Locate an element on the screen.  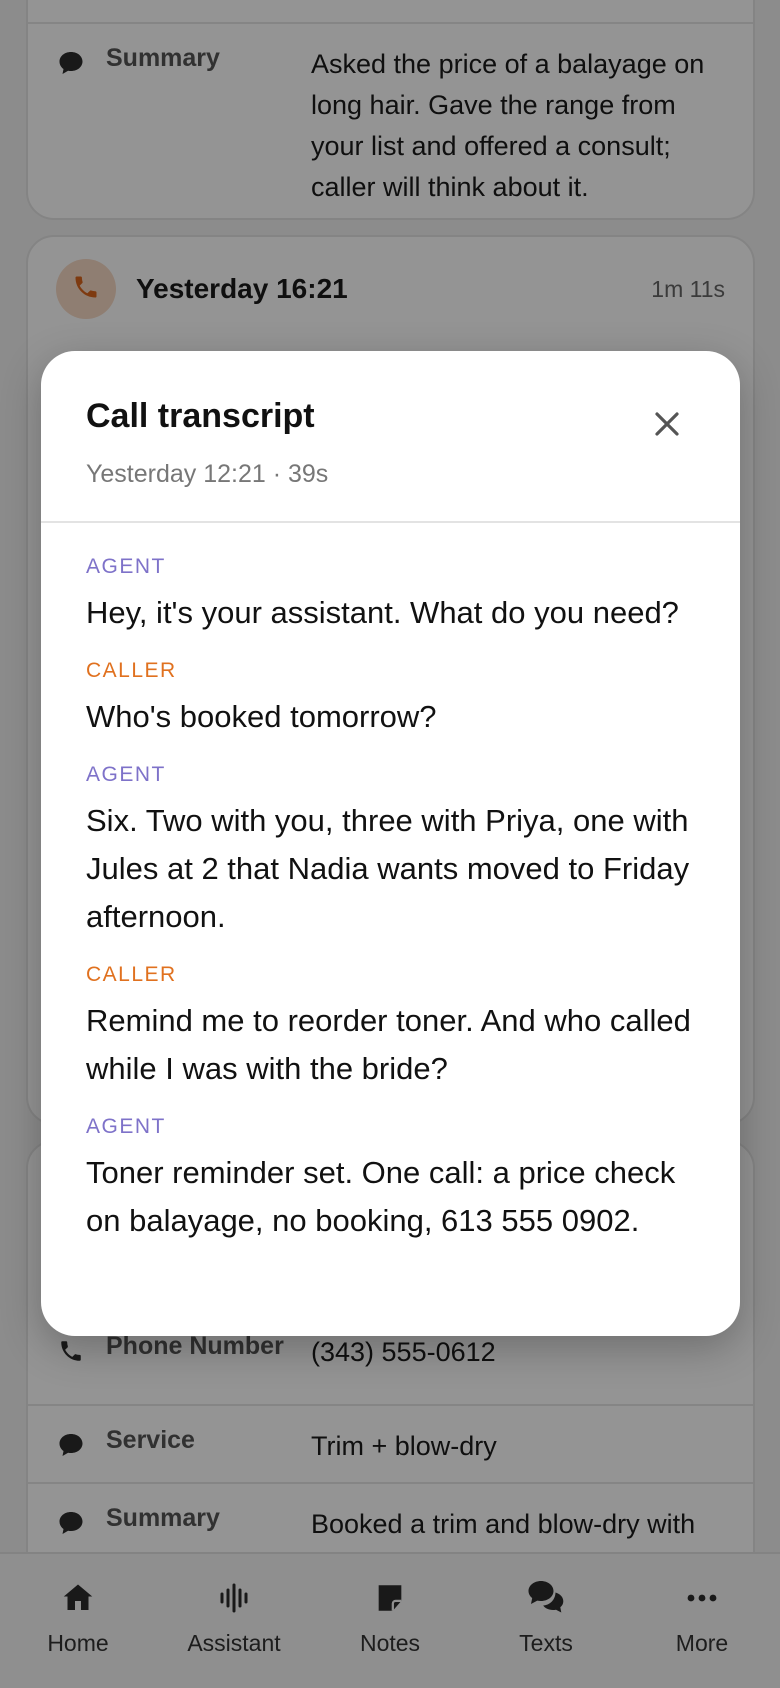
close-icon is located at coordinates (667, 428).